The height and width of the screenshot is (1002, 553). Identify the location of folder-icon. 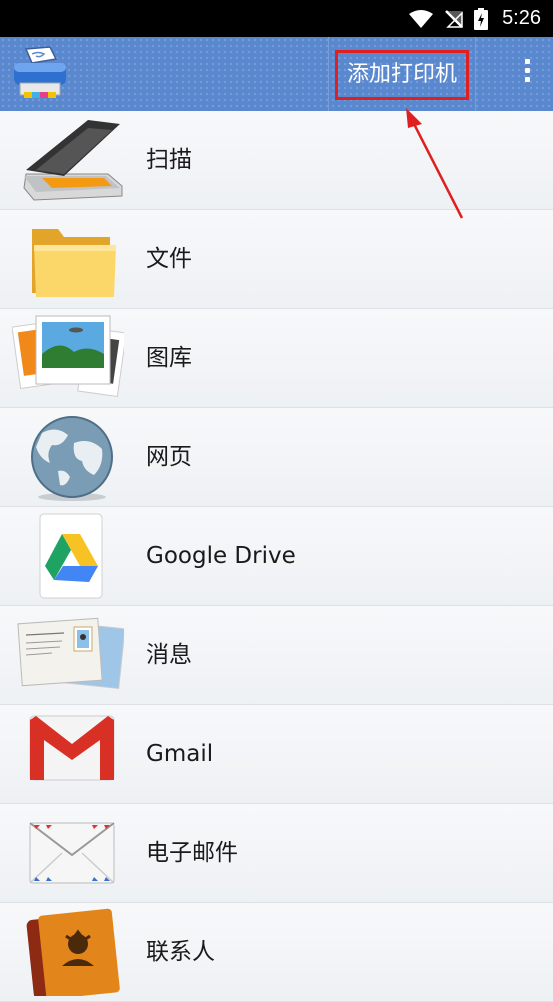
(74, 263).